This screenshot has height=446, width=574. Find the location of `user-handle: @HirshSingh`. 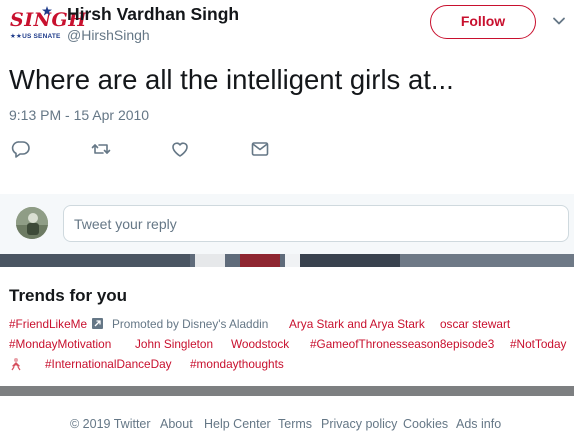

user-handle: @HirshSingh is located at coordinates (108, 35).